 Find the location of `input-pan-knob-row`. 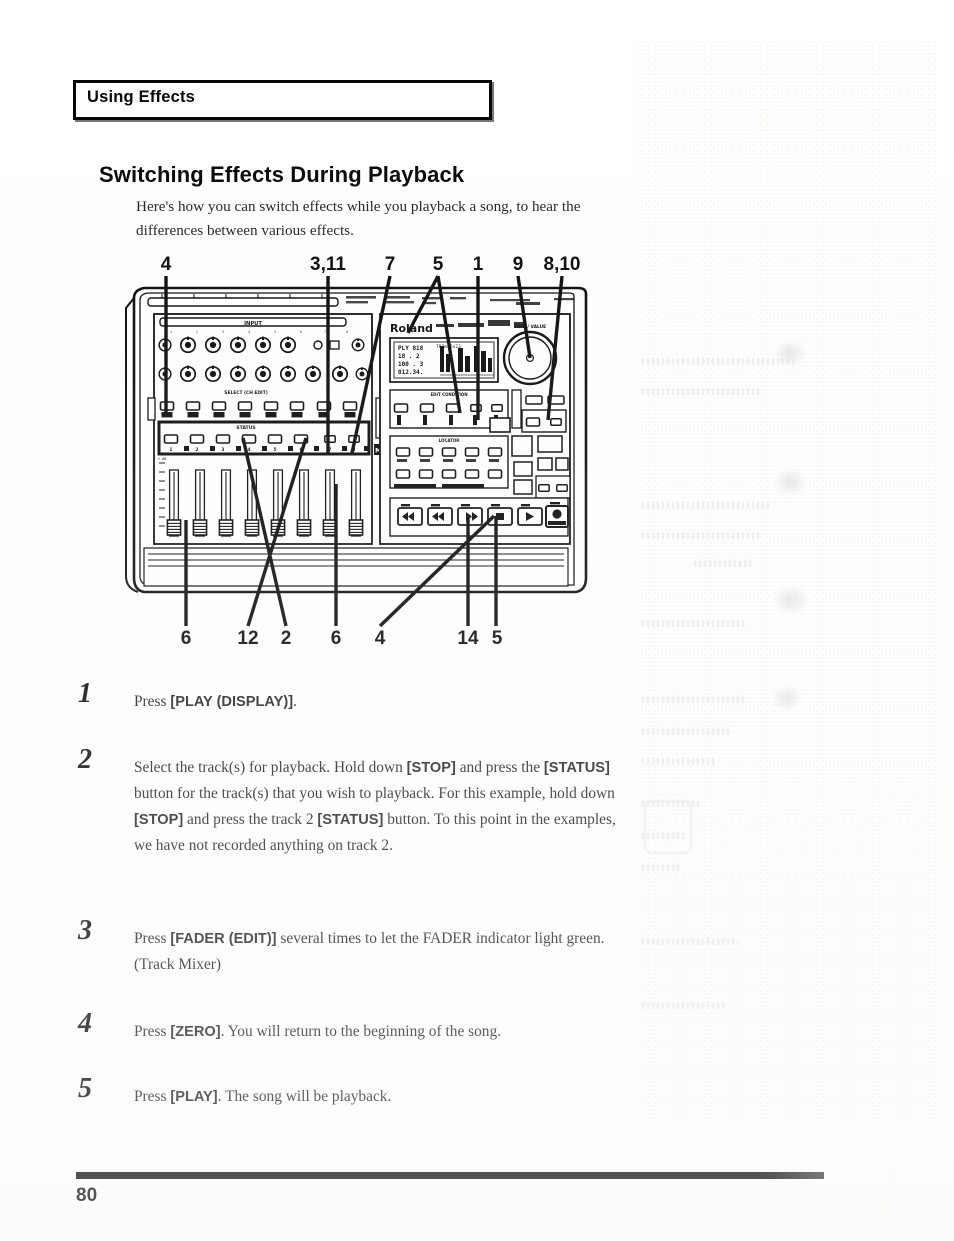

input-pan-knob-row is located at coordinates (263, 373).